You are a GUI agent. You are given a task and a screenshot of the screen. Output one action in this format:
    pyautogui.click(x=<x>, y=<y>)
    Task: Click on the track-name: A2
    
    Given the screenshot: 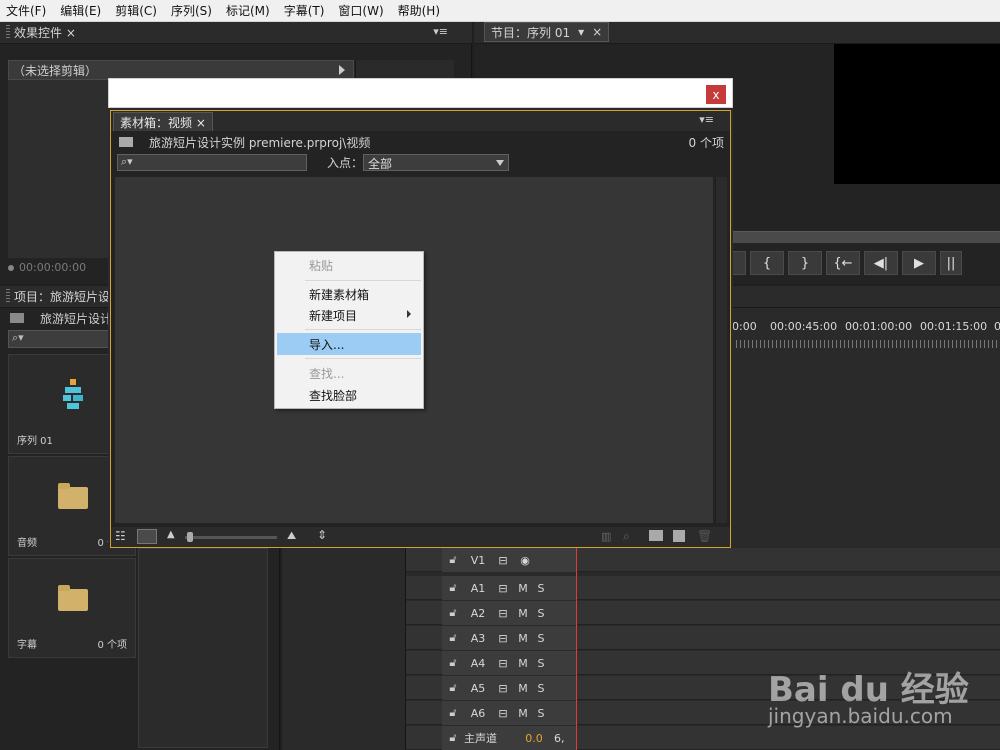 What is the action you would take?
    pyautogui.click(x=478, y=613)
    